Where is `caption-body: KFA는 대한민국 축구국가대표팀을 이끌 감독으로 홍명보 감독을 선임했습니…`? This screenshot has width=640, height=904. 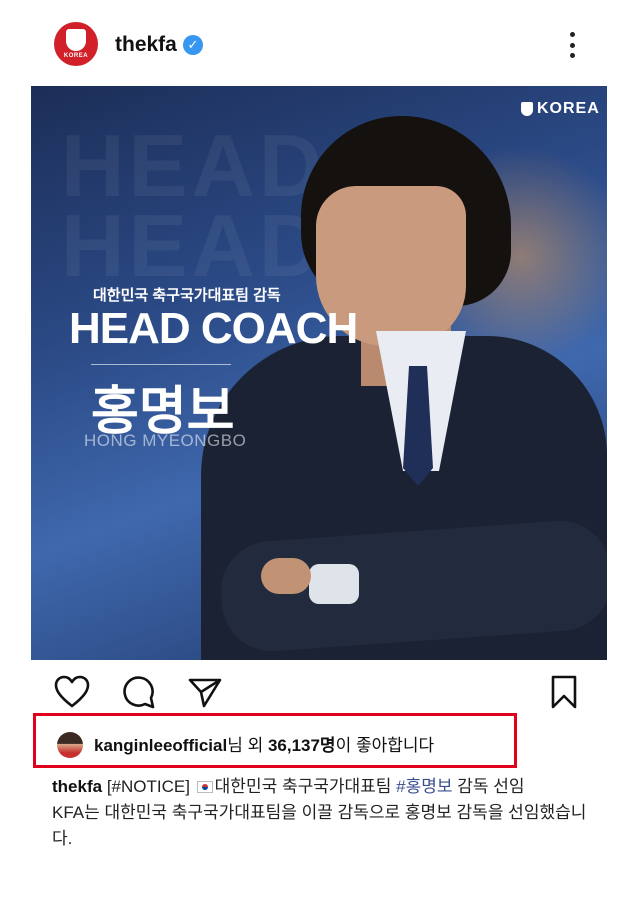
caption-body: KFA는 대한민국 축구국가대표팀을 이끌 감독으로 홍명보 감독을 선임했습니… is located at coordinates (319, 825).